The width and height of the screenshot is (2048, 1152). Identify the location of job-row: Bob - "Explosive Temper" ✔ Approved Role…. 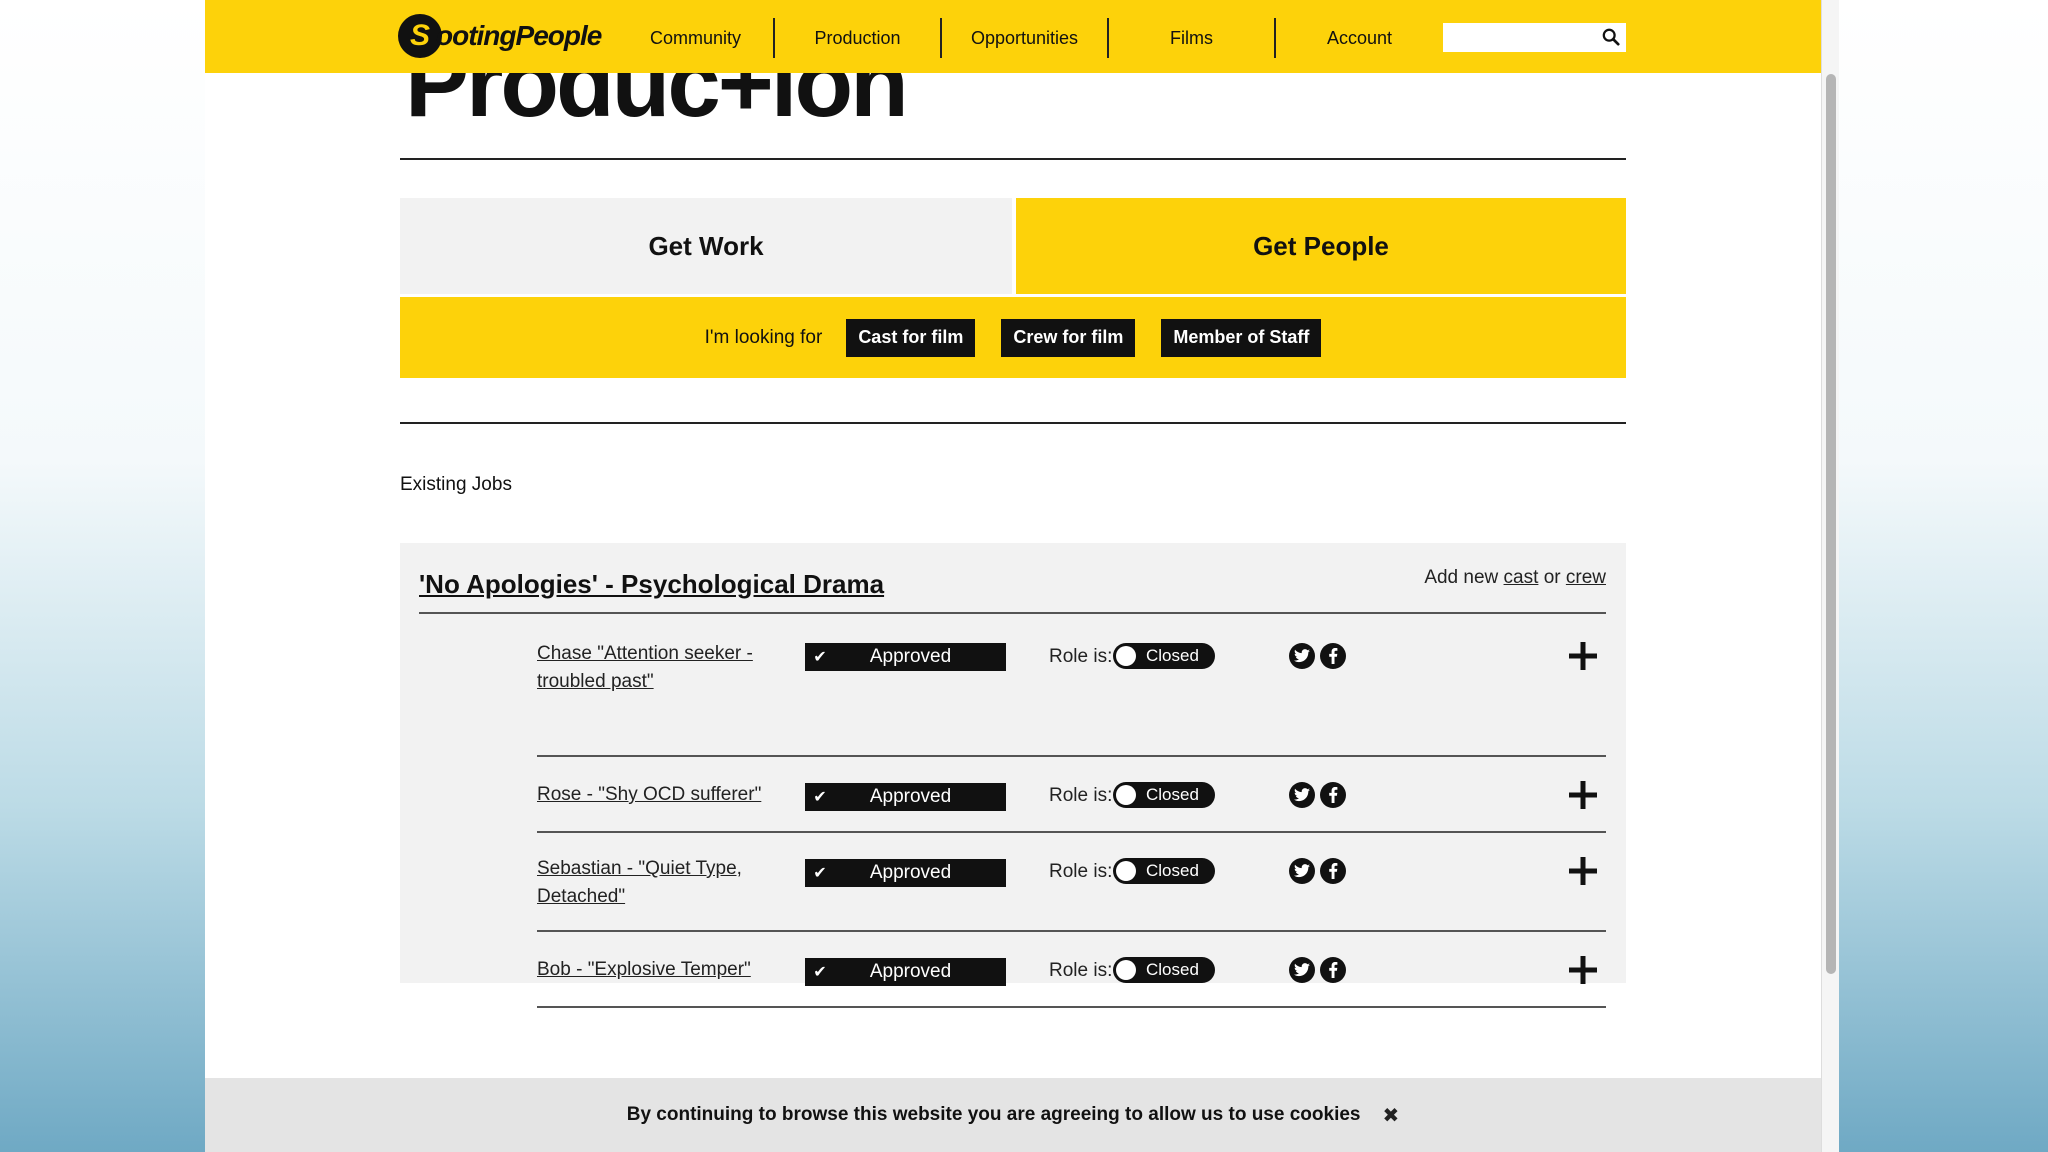
(1071, 970).